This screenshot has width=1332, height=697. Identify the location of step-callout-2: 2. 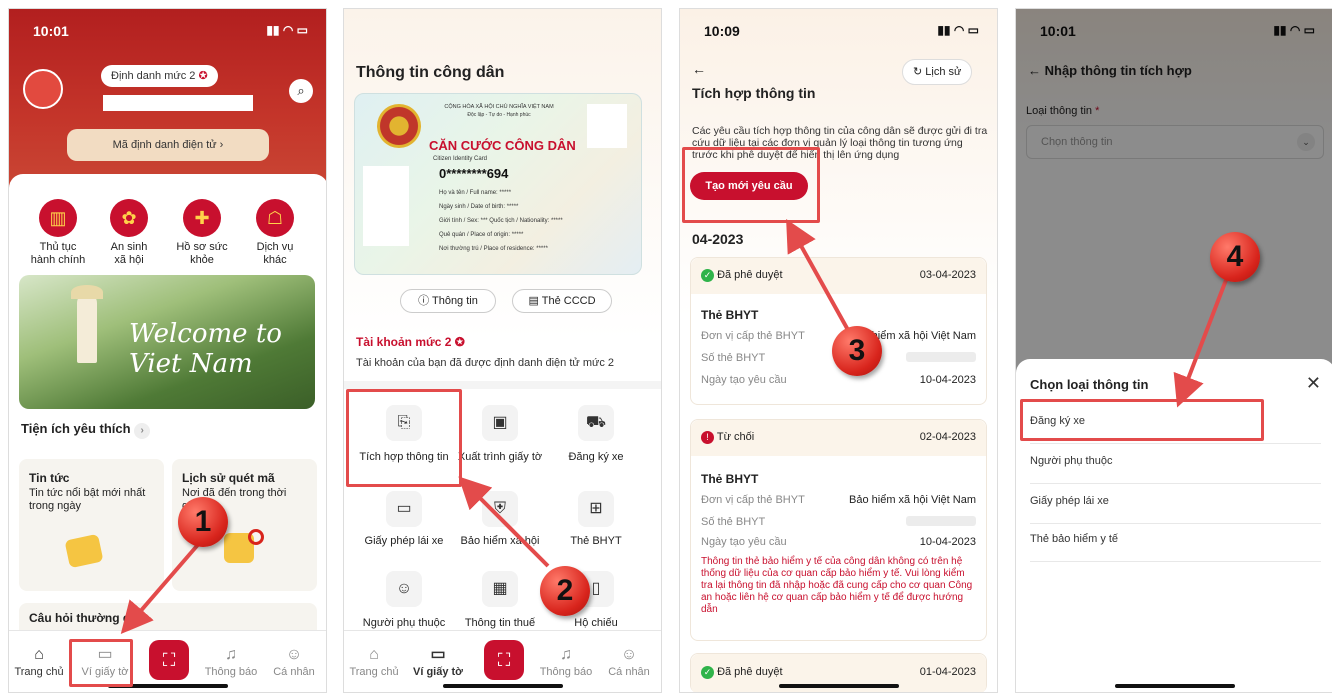
(565, 591).